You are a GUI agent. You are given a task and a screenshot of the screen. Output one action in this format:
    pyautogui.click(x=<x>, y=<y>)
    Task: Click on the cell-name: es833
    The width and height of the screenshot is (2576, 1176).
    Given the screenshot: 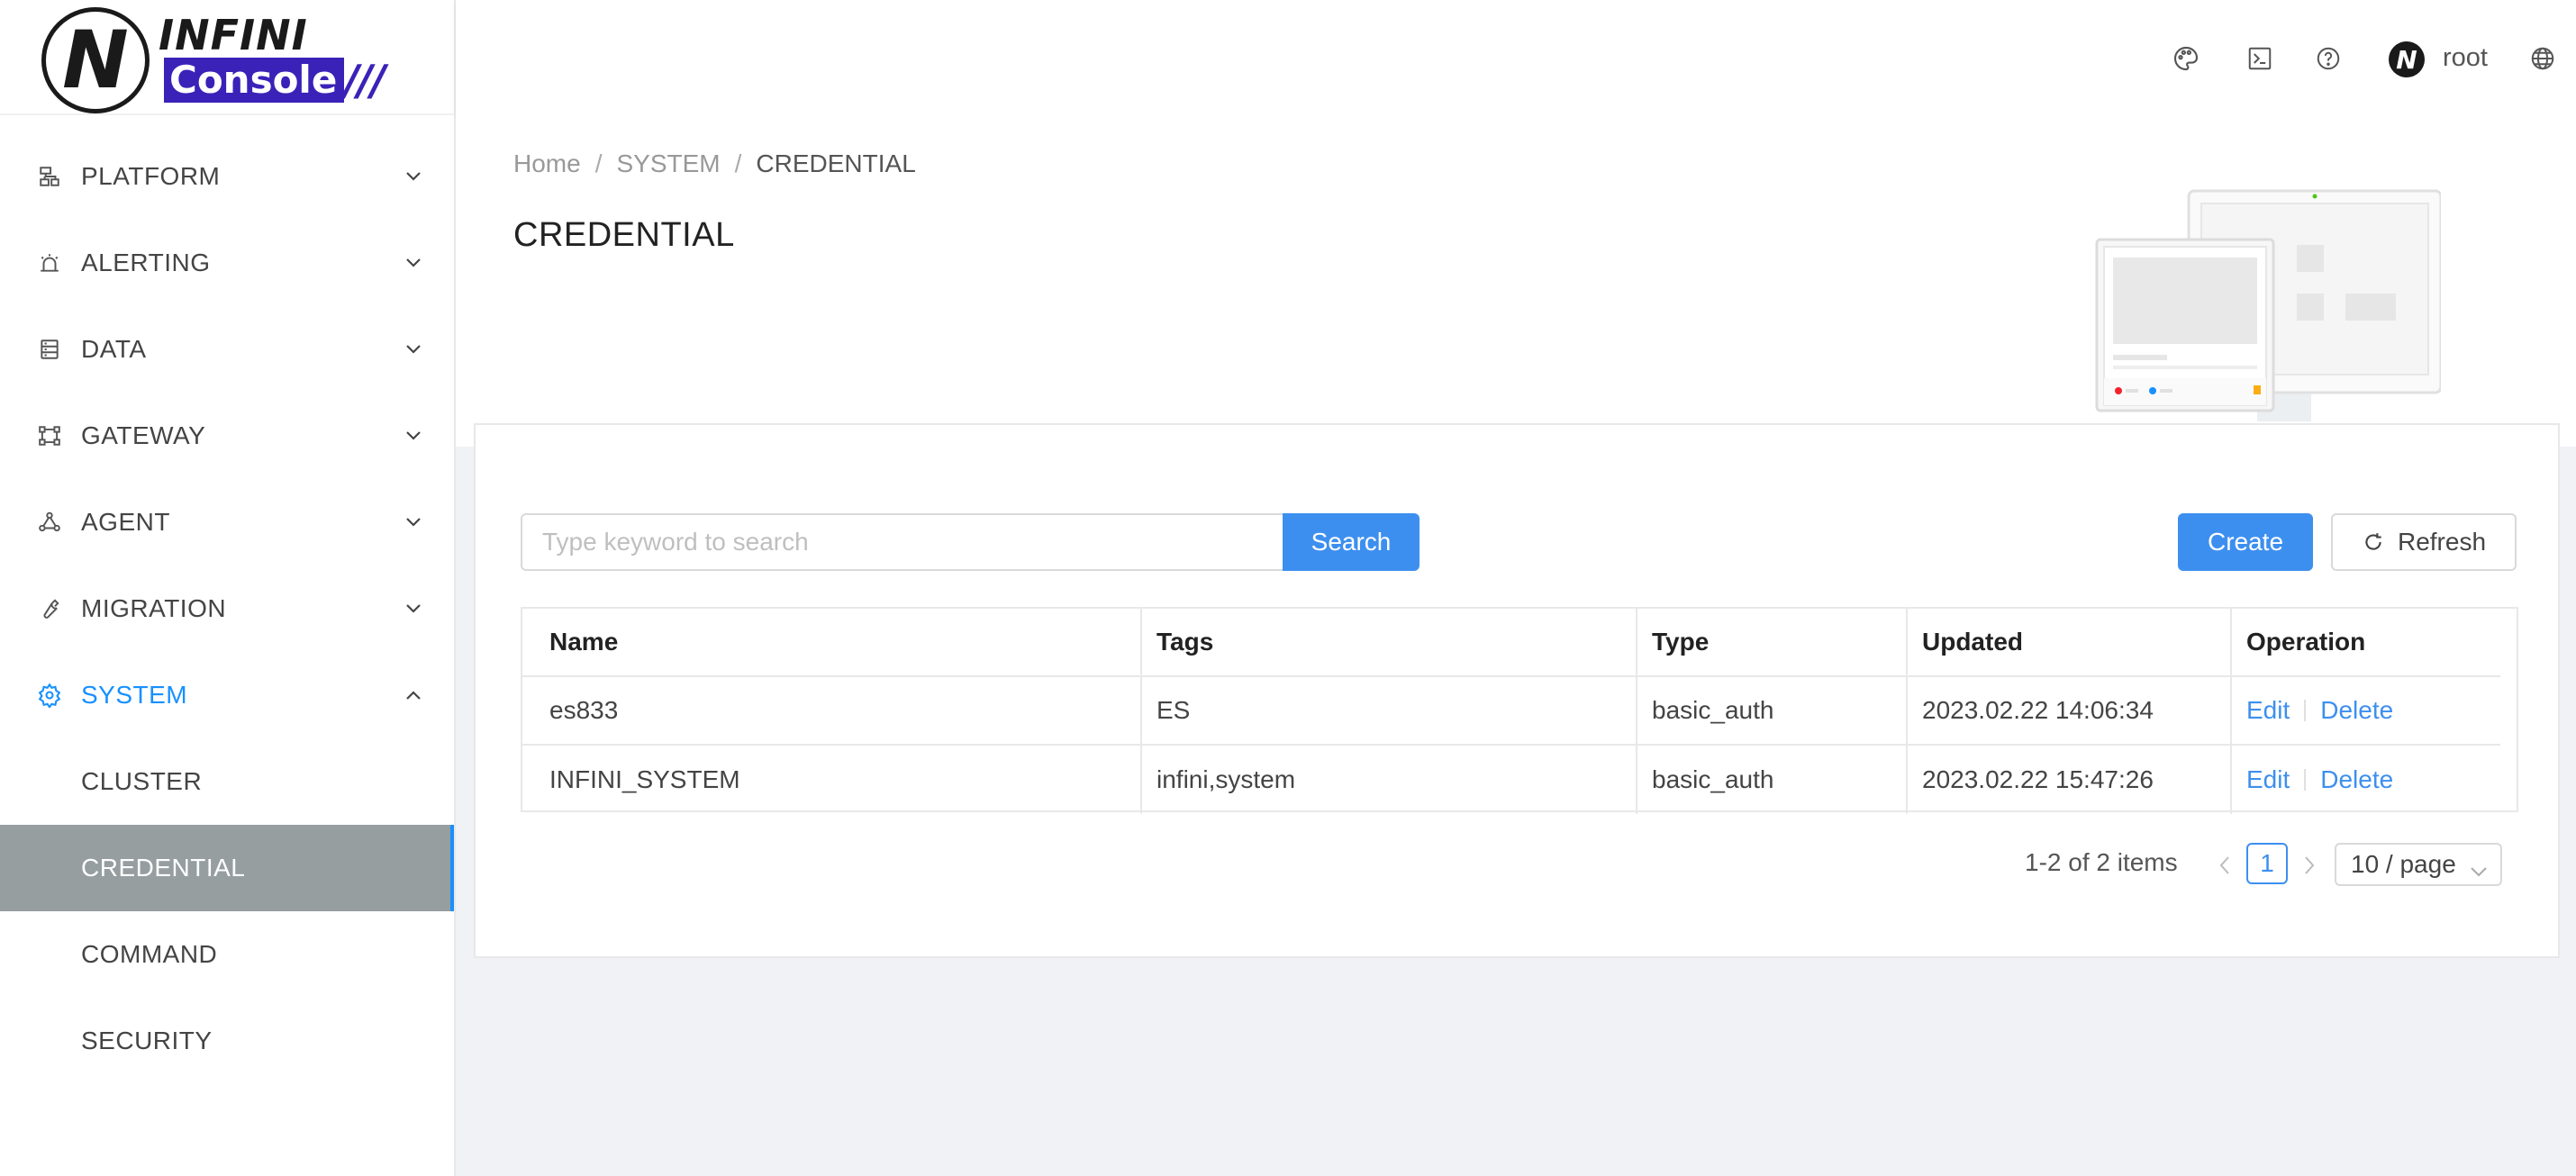 What is the action you would take?
    pyautogui.click(x=831, y=711)
    